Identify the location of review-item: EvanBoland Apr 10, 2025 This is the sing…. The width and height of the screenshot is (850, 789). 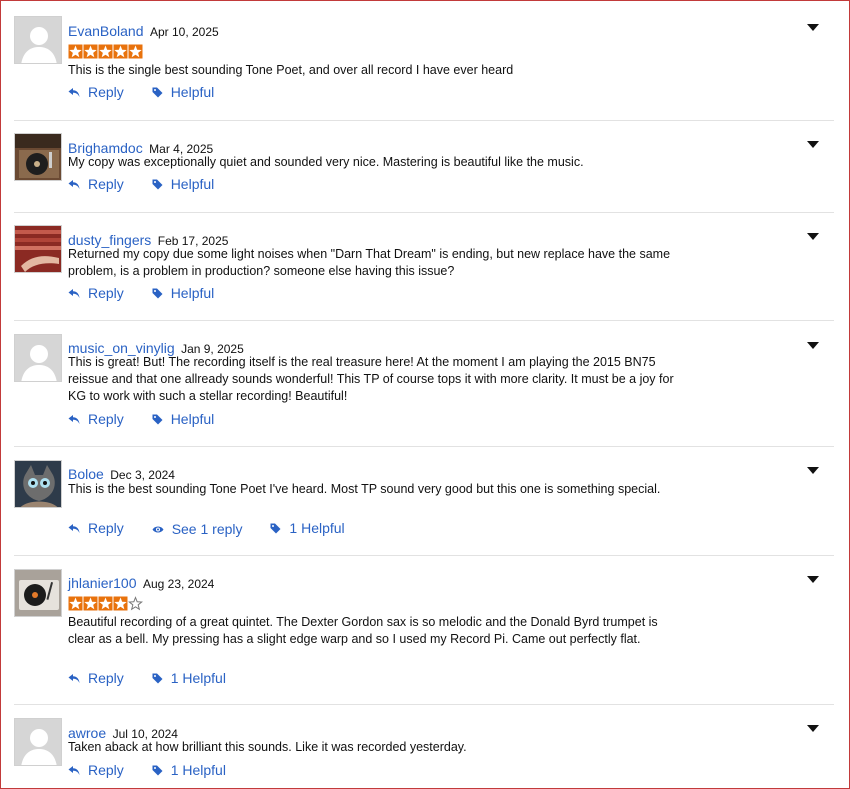
(424, 61).